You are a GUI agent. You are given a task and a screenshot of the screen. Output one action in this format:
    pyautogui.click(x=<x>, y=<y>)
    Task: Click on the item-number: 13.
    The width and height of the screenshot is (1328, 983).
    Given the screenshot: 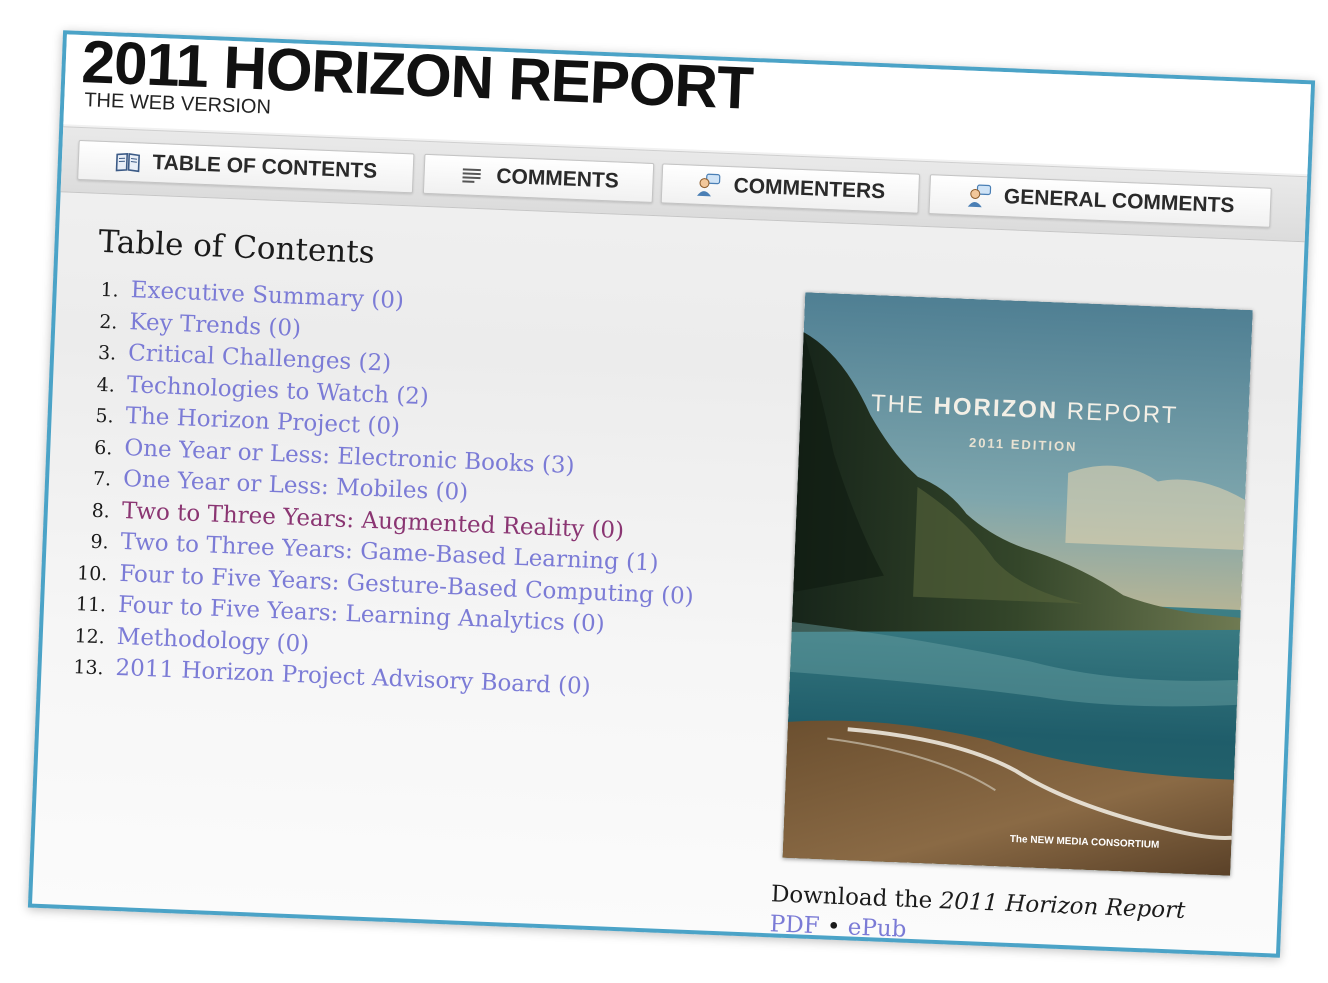 What is the action you would take?
    pyautogui.click(x=88, y=668)
    